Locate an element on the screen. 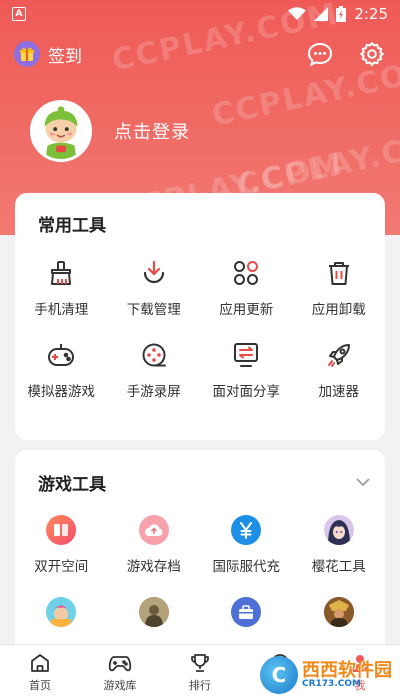  tool-app-uninstall: 应用卸载 is located at coordinates (339, 288).